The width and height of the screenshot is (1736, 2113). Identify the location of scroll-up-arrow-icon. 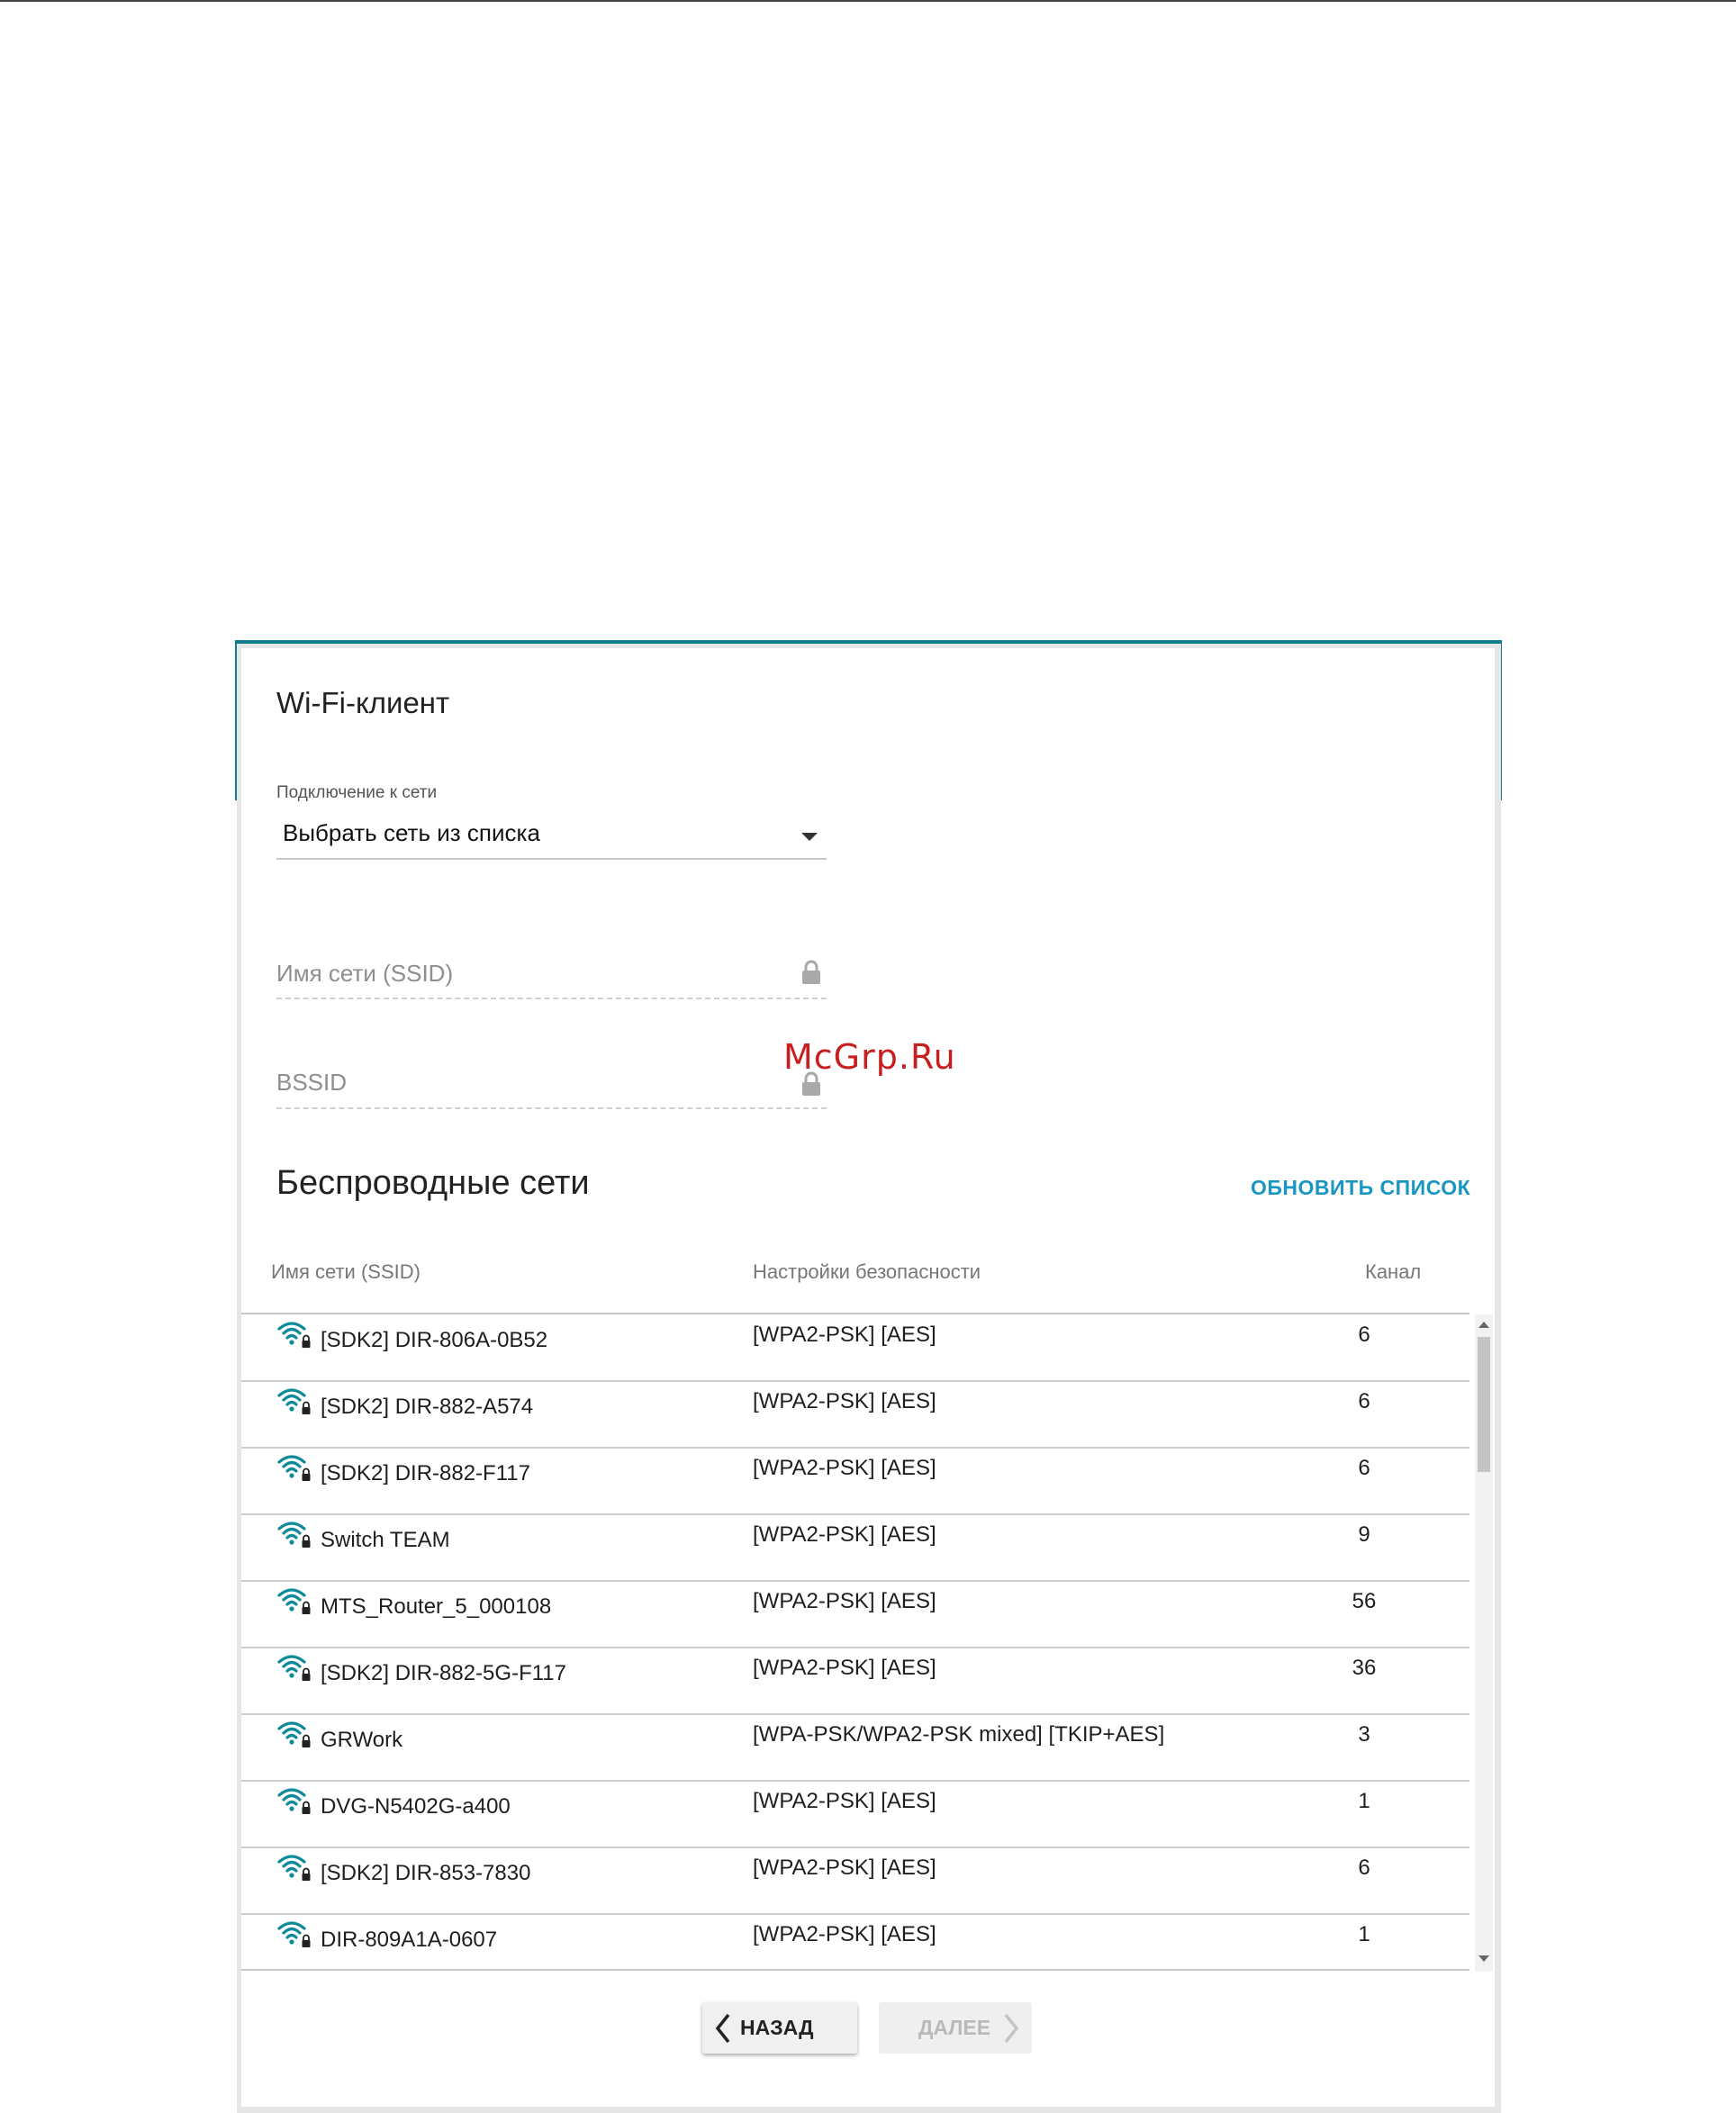
(1483, 1325).